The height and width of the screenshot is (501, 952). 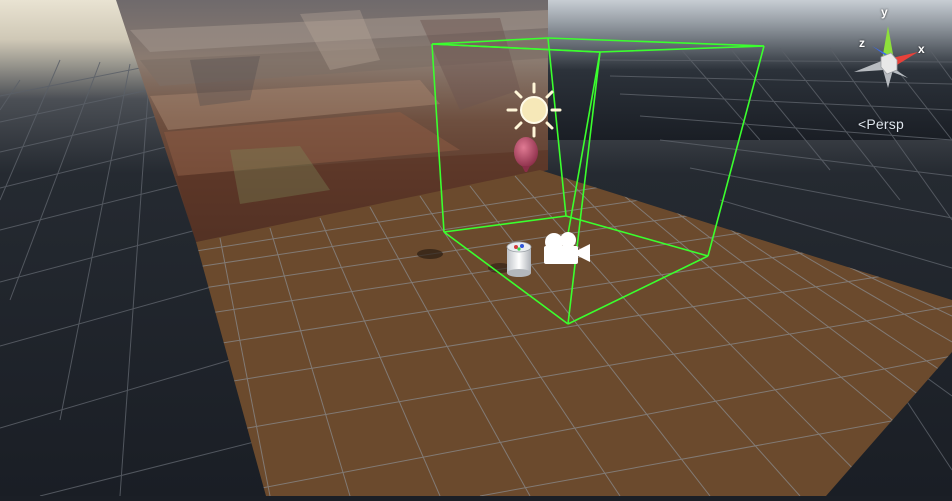 What do you see at coordinates (884, 12) in the screenshot?
I see `gizmo-y-label: y` at bounding box center [884, 12].